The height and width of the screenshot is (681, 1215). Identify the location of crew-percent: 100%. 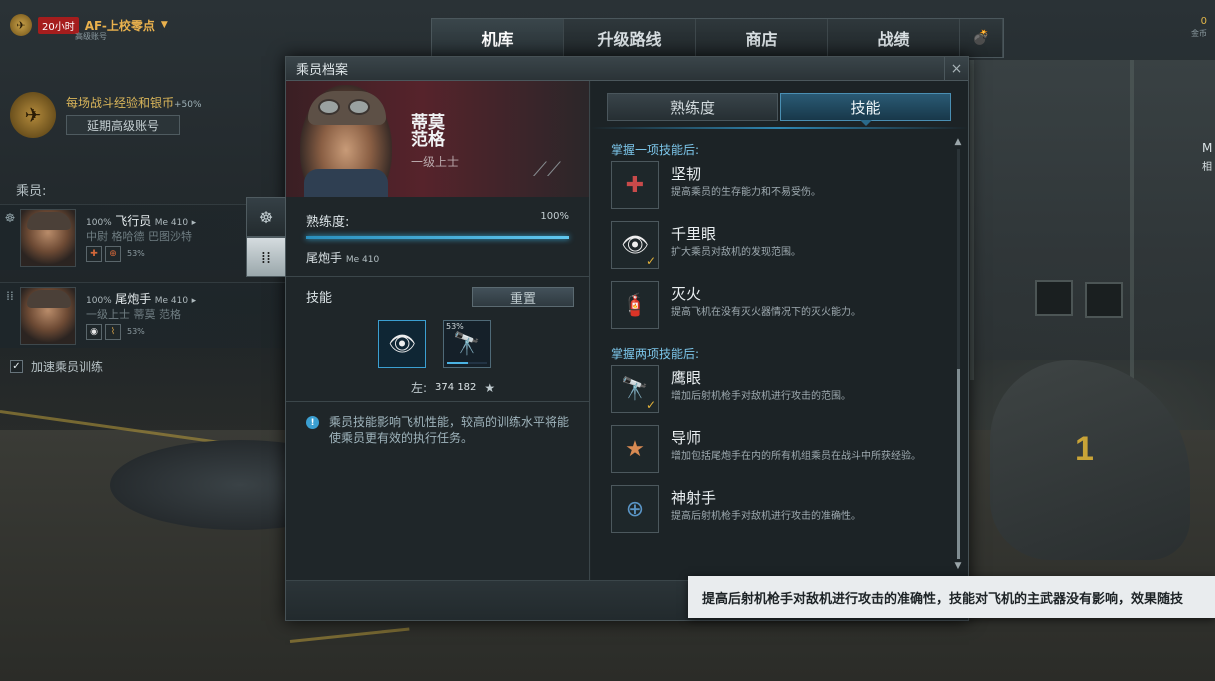
(99, 300).